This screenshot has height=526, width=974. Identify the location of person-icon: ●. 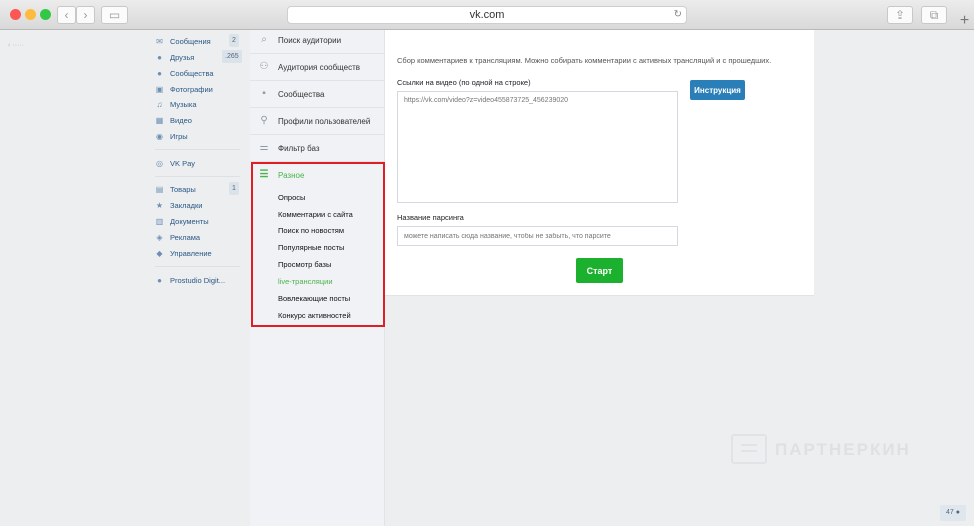
(957, 512).